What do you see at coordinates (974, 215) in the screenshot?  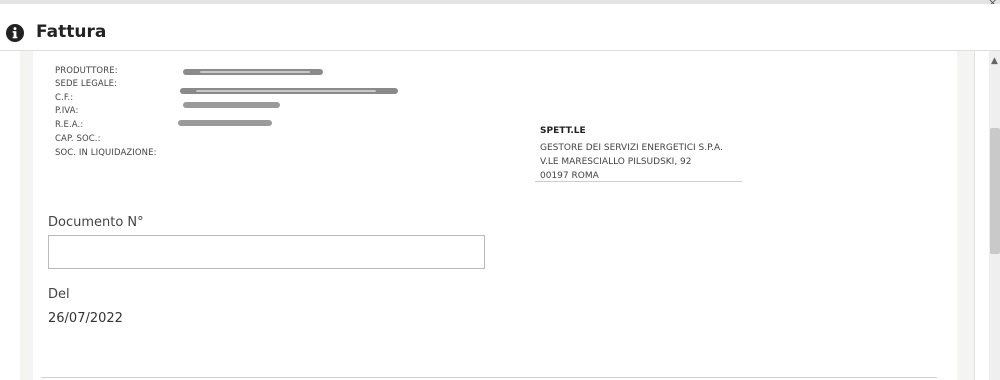 I see `scroll-divider` at bounding box center [974, 215].